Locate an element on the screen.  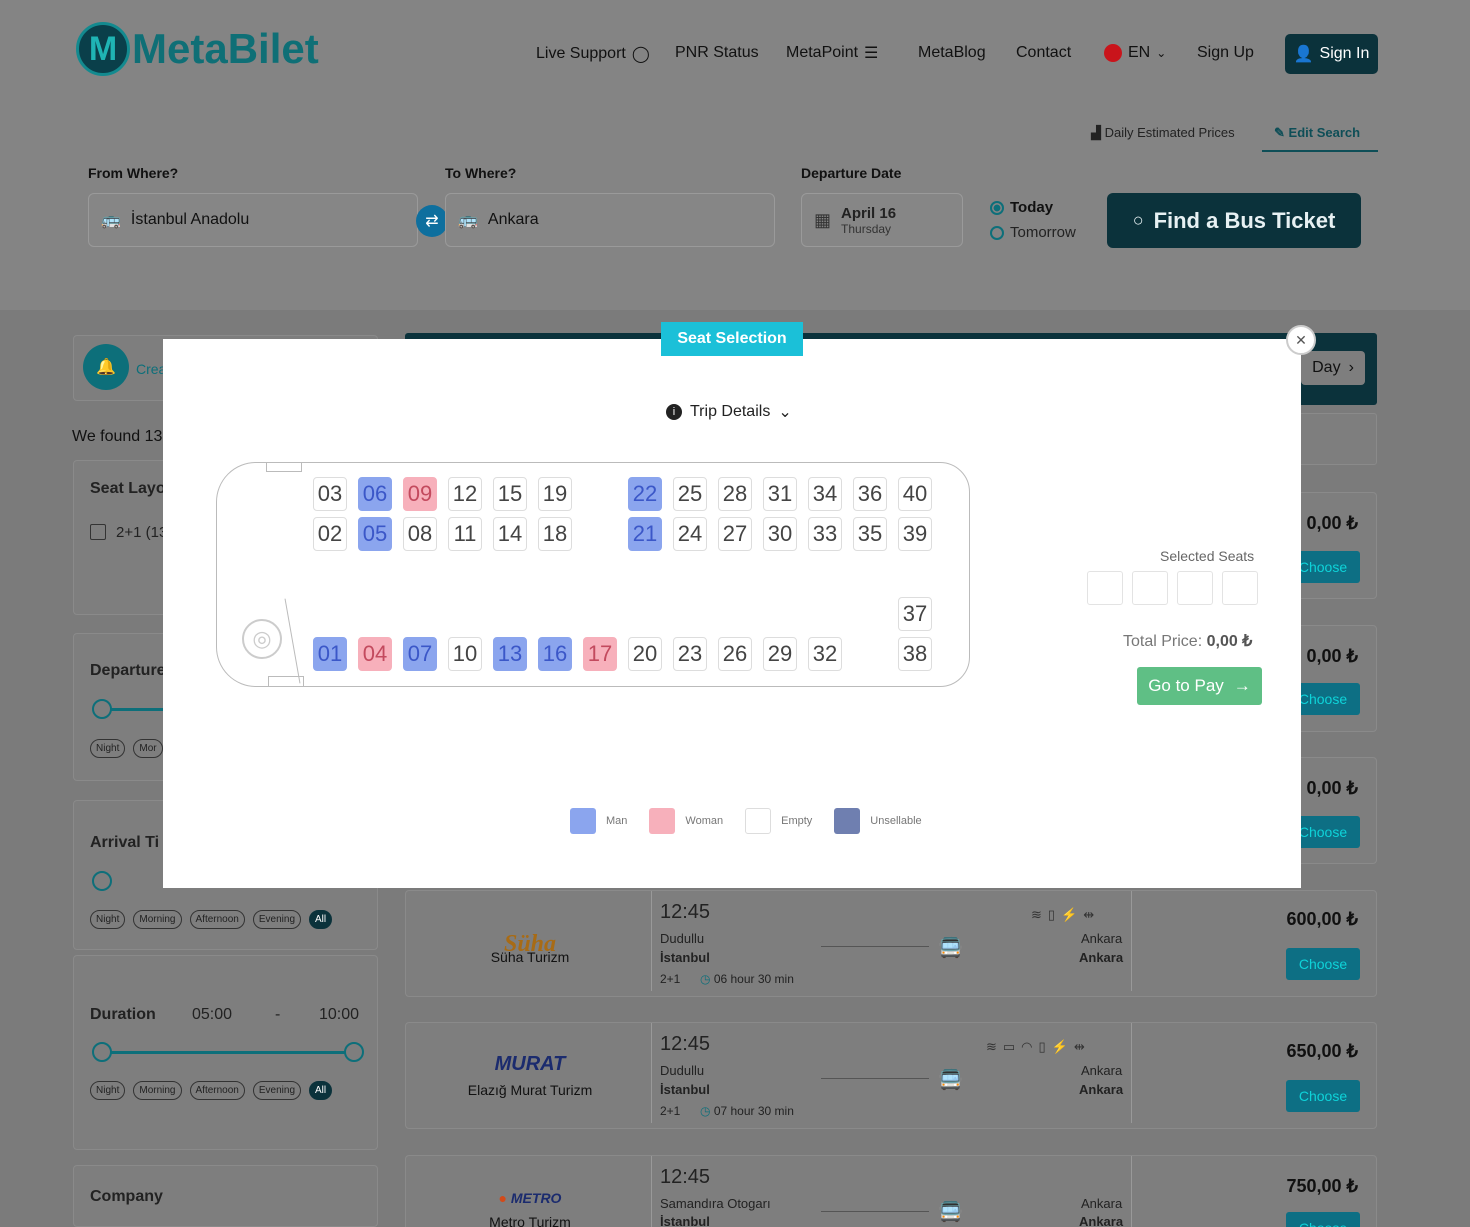
clock-icon: ◷ is located at coordinates (705, 1111).